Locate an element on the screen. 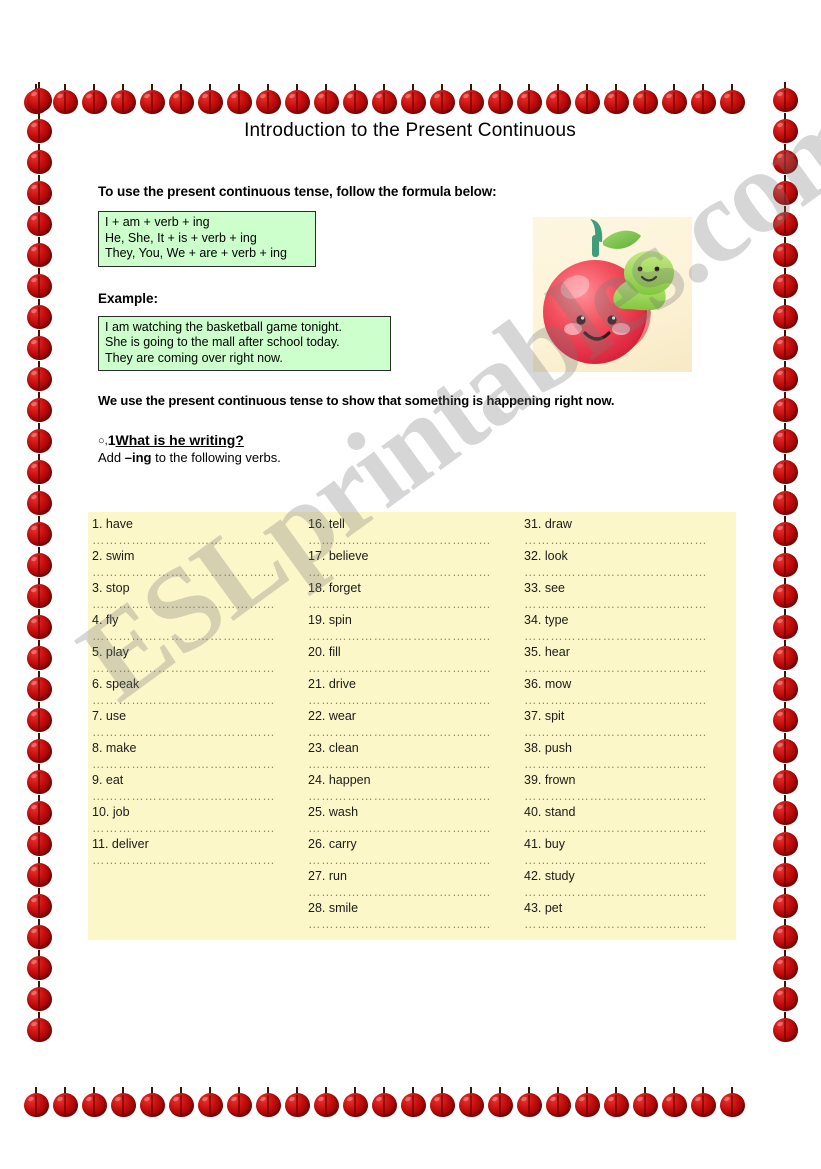 This screenshot has height=1169, width=821. exercise-item: 31. draw is located at coordinates (548, 524).